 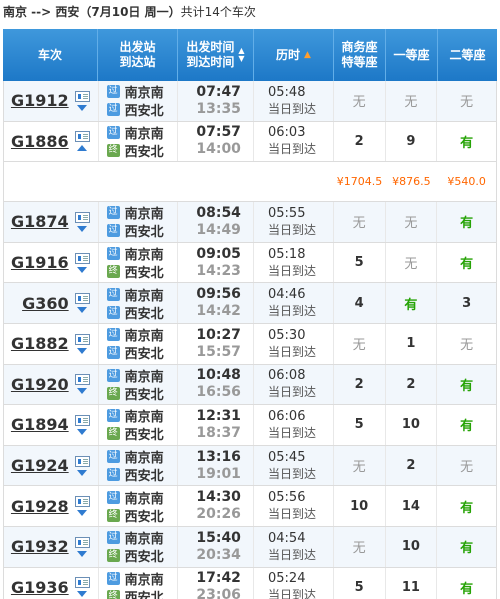 What do you see at coordinates (216, 465) in the screenshot?
I see `time-cell: 13:16 19:01` at bounding box center [216, 465].